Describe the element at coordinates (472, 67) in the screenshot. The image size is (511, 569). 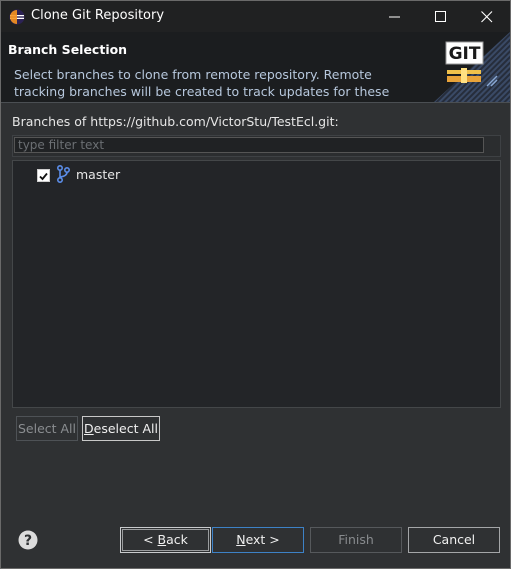
I see `git-wizard-logo: GIT` at that location.